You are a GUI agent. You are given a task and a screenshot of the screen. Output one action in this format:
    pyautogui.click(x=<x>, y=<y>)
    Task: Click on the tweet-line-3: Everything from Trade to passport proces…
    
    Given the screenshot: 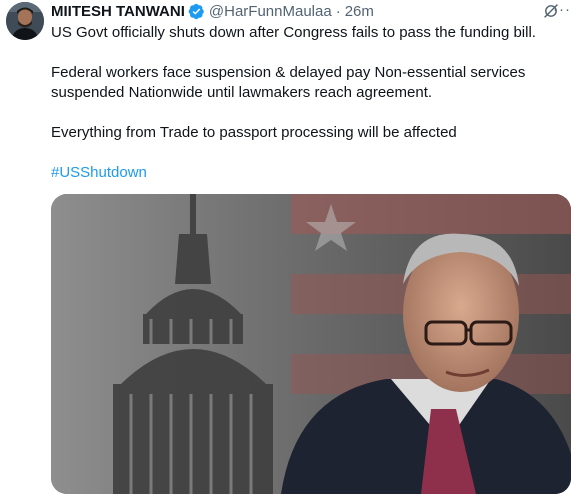 What is the action you would take?
    pyautogui.click(x=254, y=132)
    